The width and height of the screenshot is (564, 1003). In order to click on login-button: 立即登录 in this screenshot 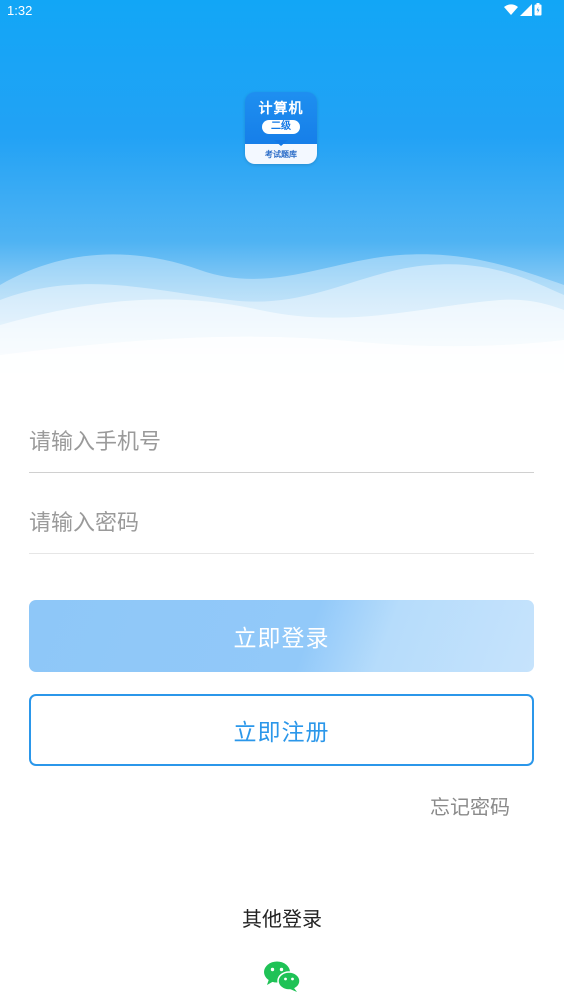, I will do `click(281, 636)`.